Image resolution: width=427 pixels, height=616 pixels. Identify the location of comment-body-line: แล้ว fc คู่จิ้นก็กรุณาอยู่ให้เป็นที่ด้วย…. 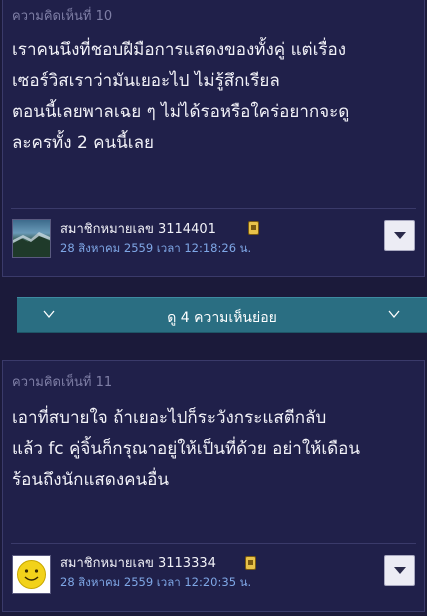
(186, 449).